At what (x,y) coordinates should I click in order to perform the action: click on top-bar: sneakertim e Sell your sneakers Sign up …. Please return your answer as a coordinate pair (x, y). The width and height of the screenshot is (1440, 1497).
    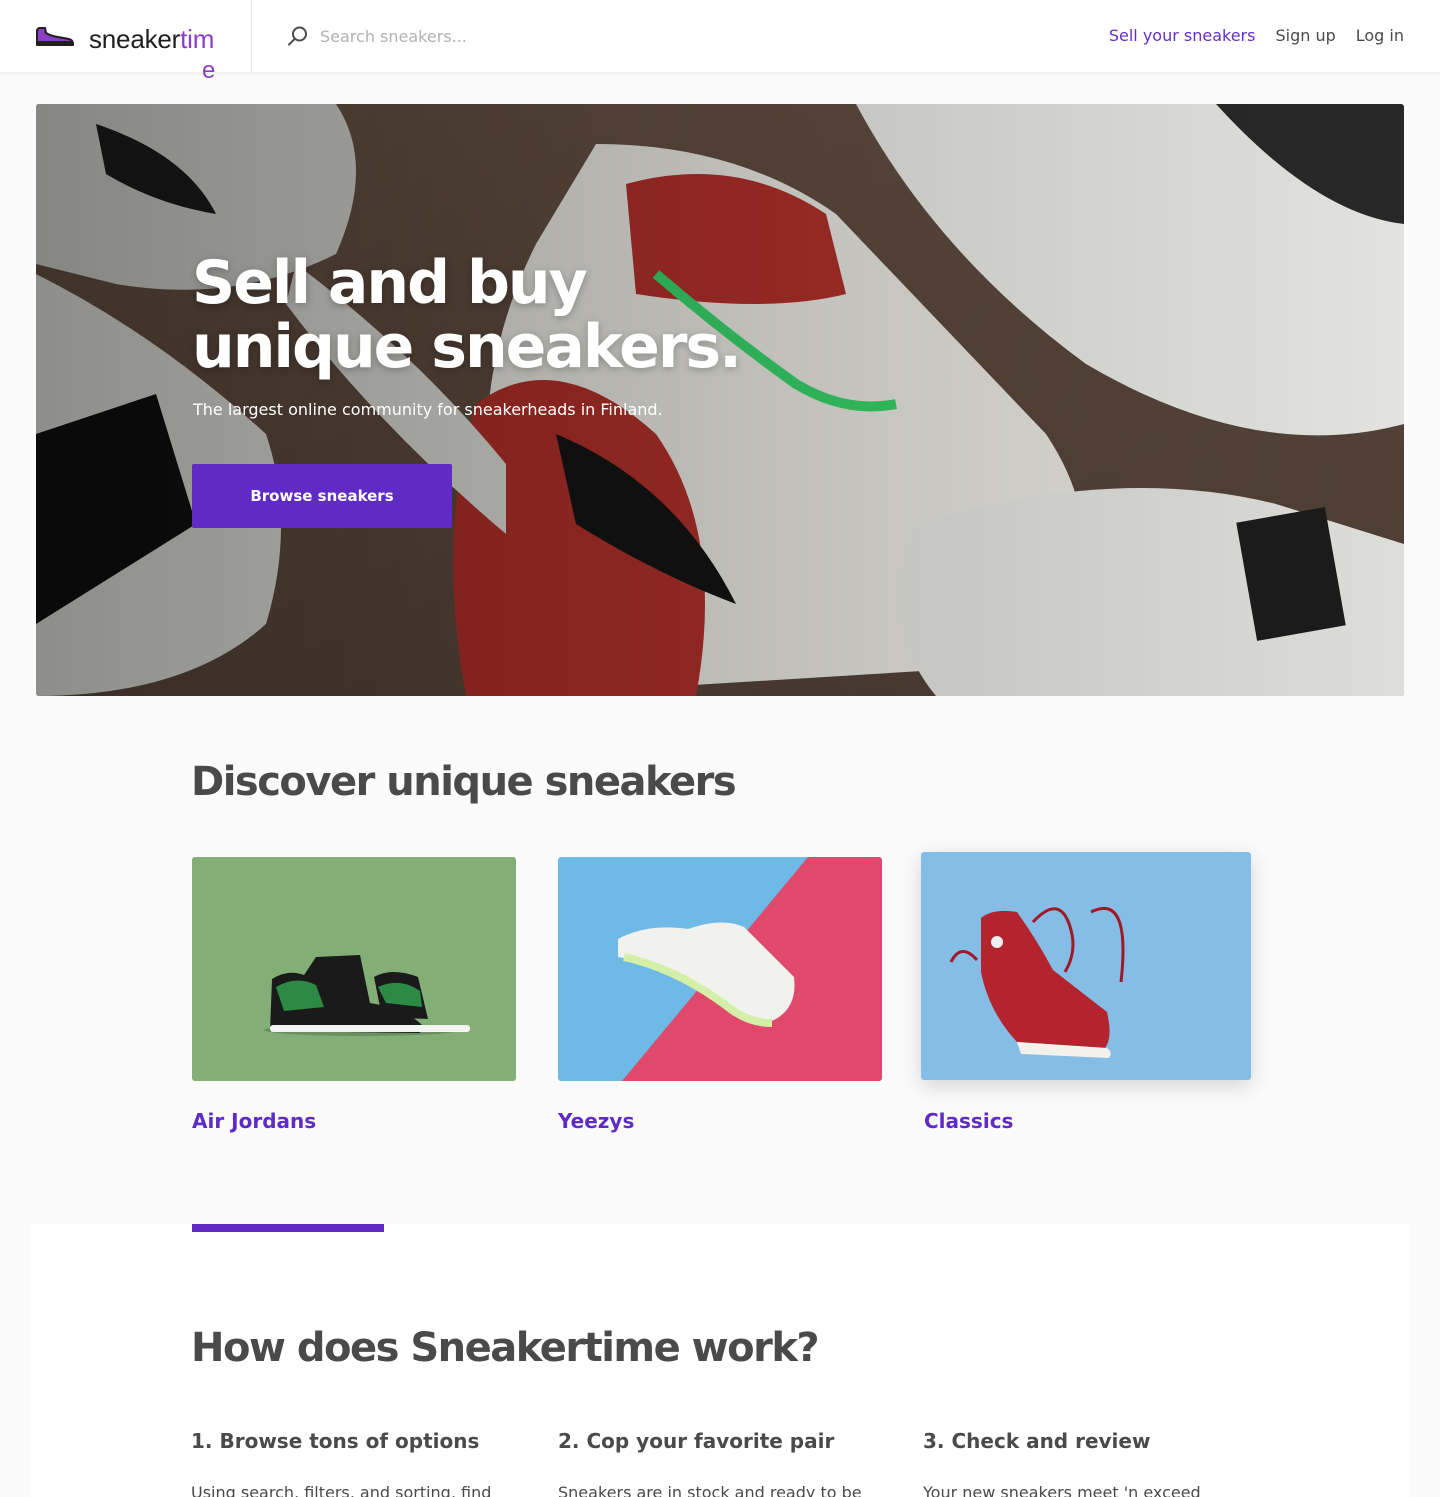
    Looking at the image, I should click on (720, 42).